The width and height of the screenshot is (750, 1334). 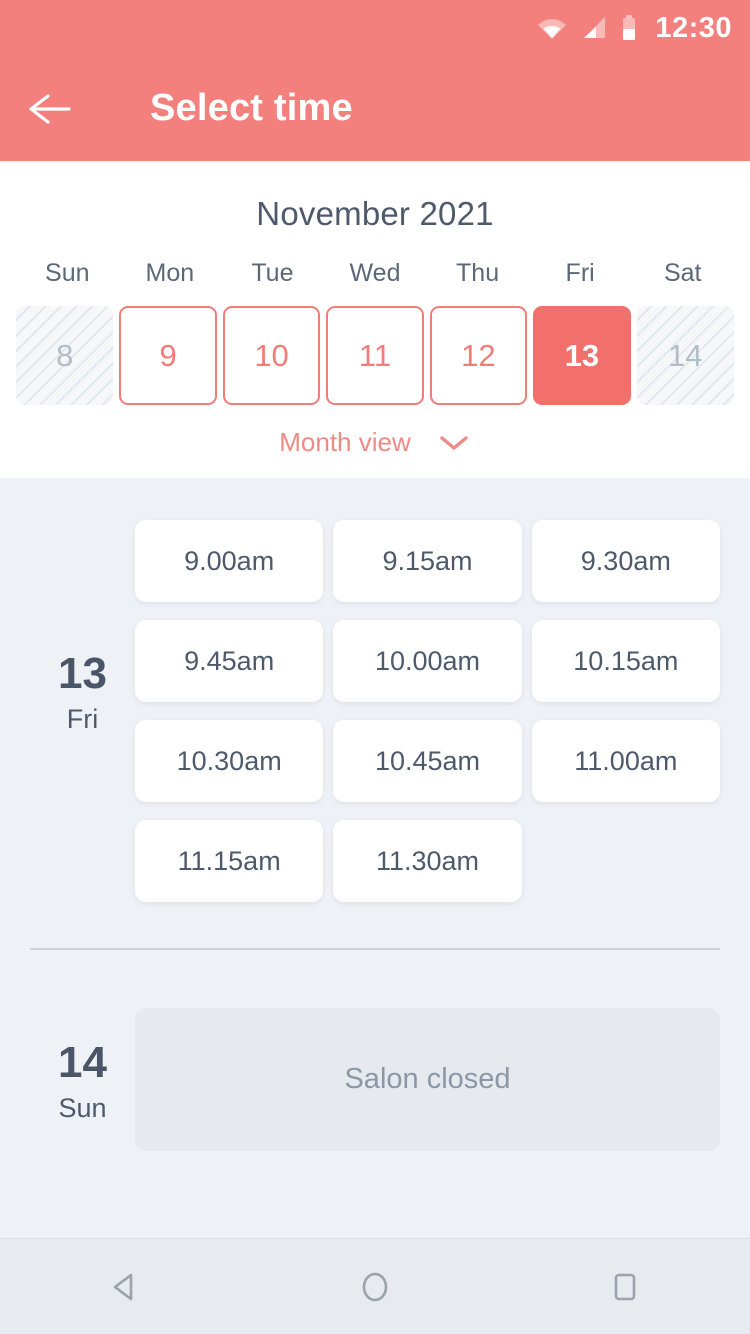 I want to click on battery-icon, so click(x=629, y=28).